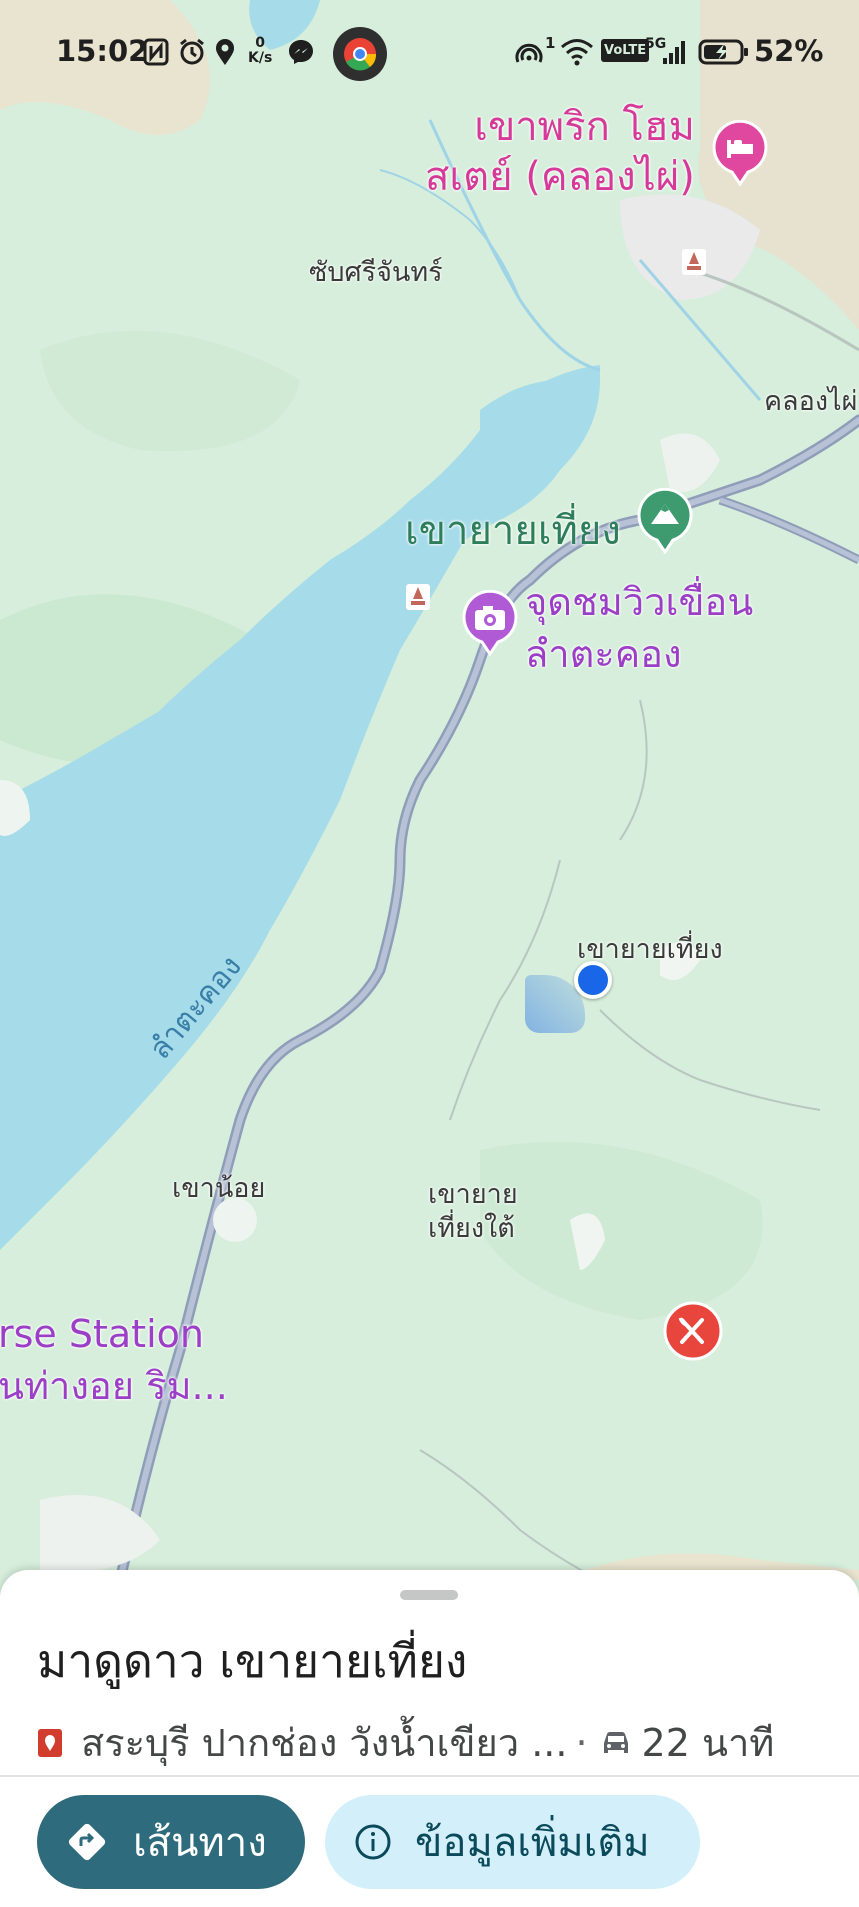 The height and width of the screenshot is (1907, 859). What do you see at coordinates (102, 1334) in the screenshot?
I see `horse-station-line1: rse Station` at bounding box center [102, 1334].